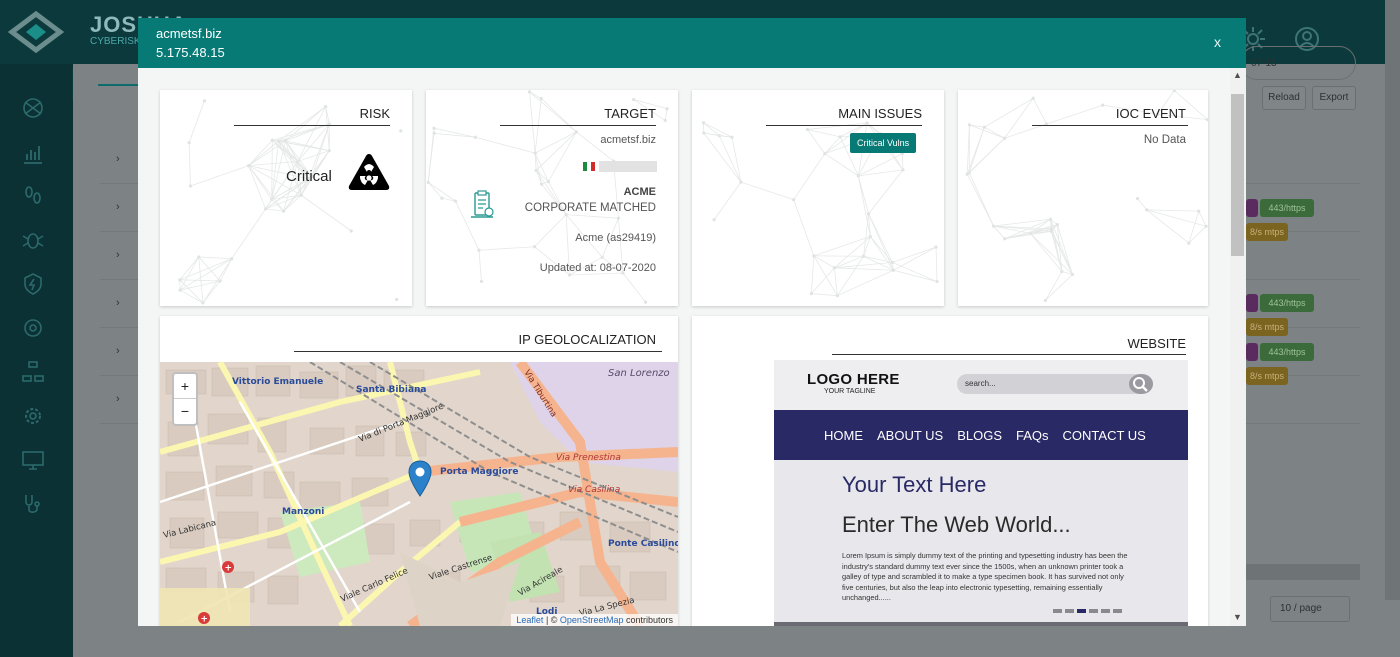 This screenshot has width=1400, height=657. Describe the element at coordinates (1237, 75) in the screenshot. I see `scroll-up-icon: ▲` at that location.